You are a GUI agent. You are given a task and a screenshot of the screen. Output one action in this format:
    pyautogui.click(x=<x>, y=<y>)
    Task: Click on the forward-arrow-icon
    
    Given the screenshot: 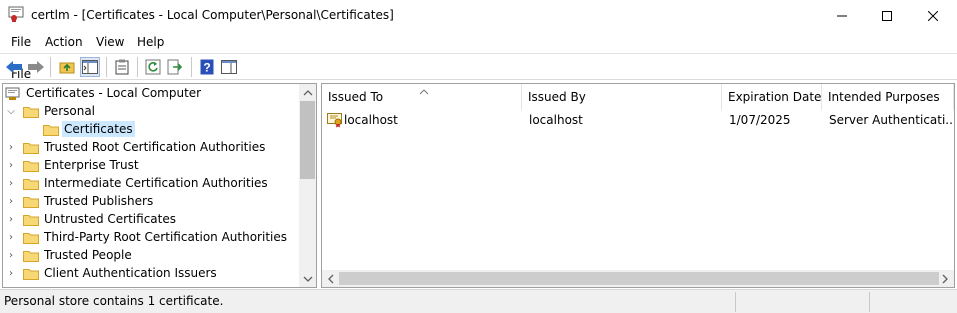 What is the action you would take?
    pyautogui.click(x=36, y=67)
    